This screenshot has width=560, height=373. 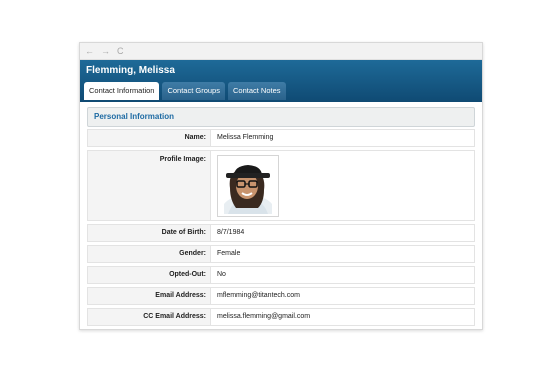 What do you see at coordinates (149, 275) in the screenshot?
I see `opted-out-label: Opted-Out:` at bounding box center [149, 275].